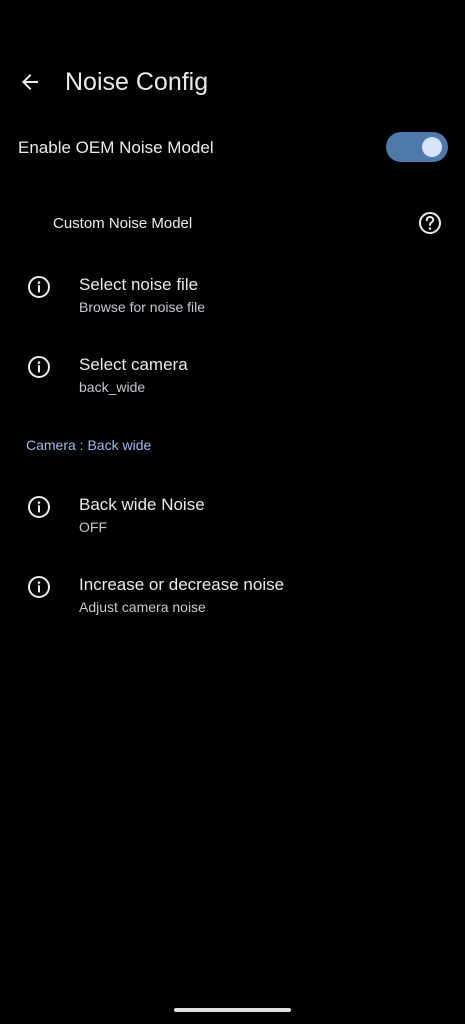 Image resolution: width=465 pixels, height=1024 pixels. I want to click on back-button, so click(30, 82).